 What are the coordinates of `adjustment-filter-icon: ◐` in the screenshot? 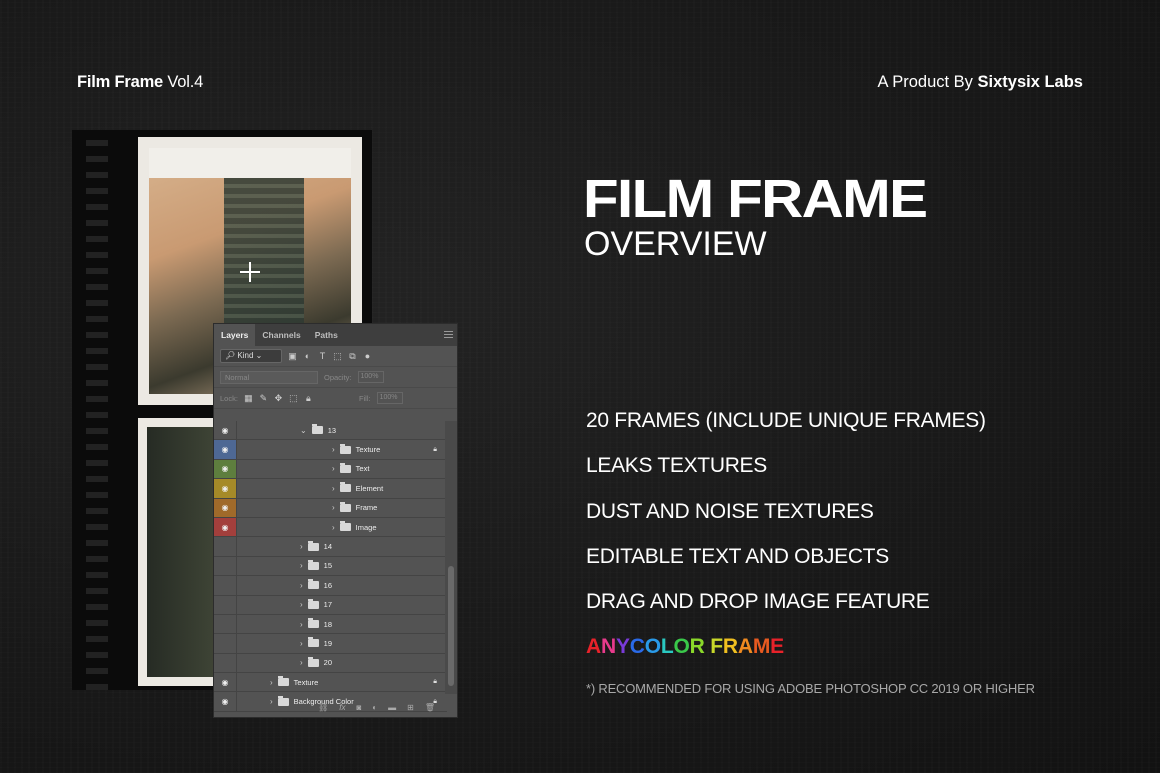 It's located at (307, 356).